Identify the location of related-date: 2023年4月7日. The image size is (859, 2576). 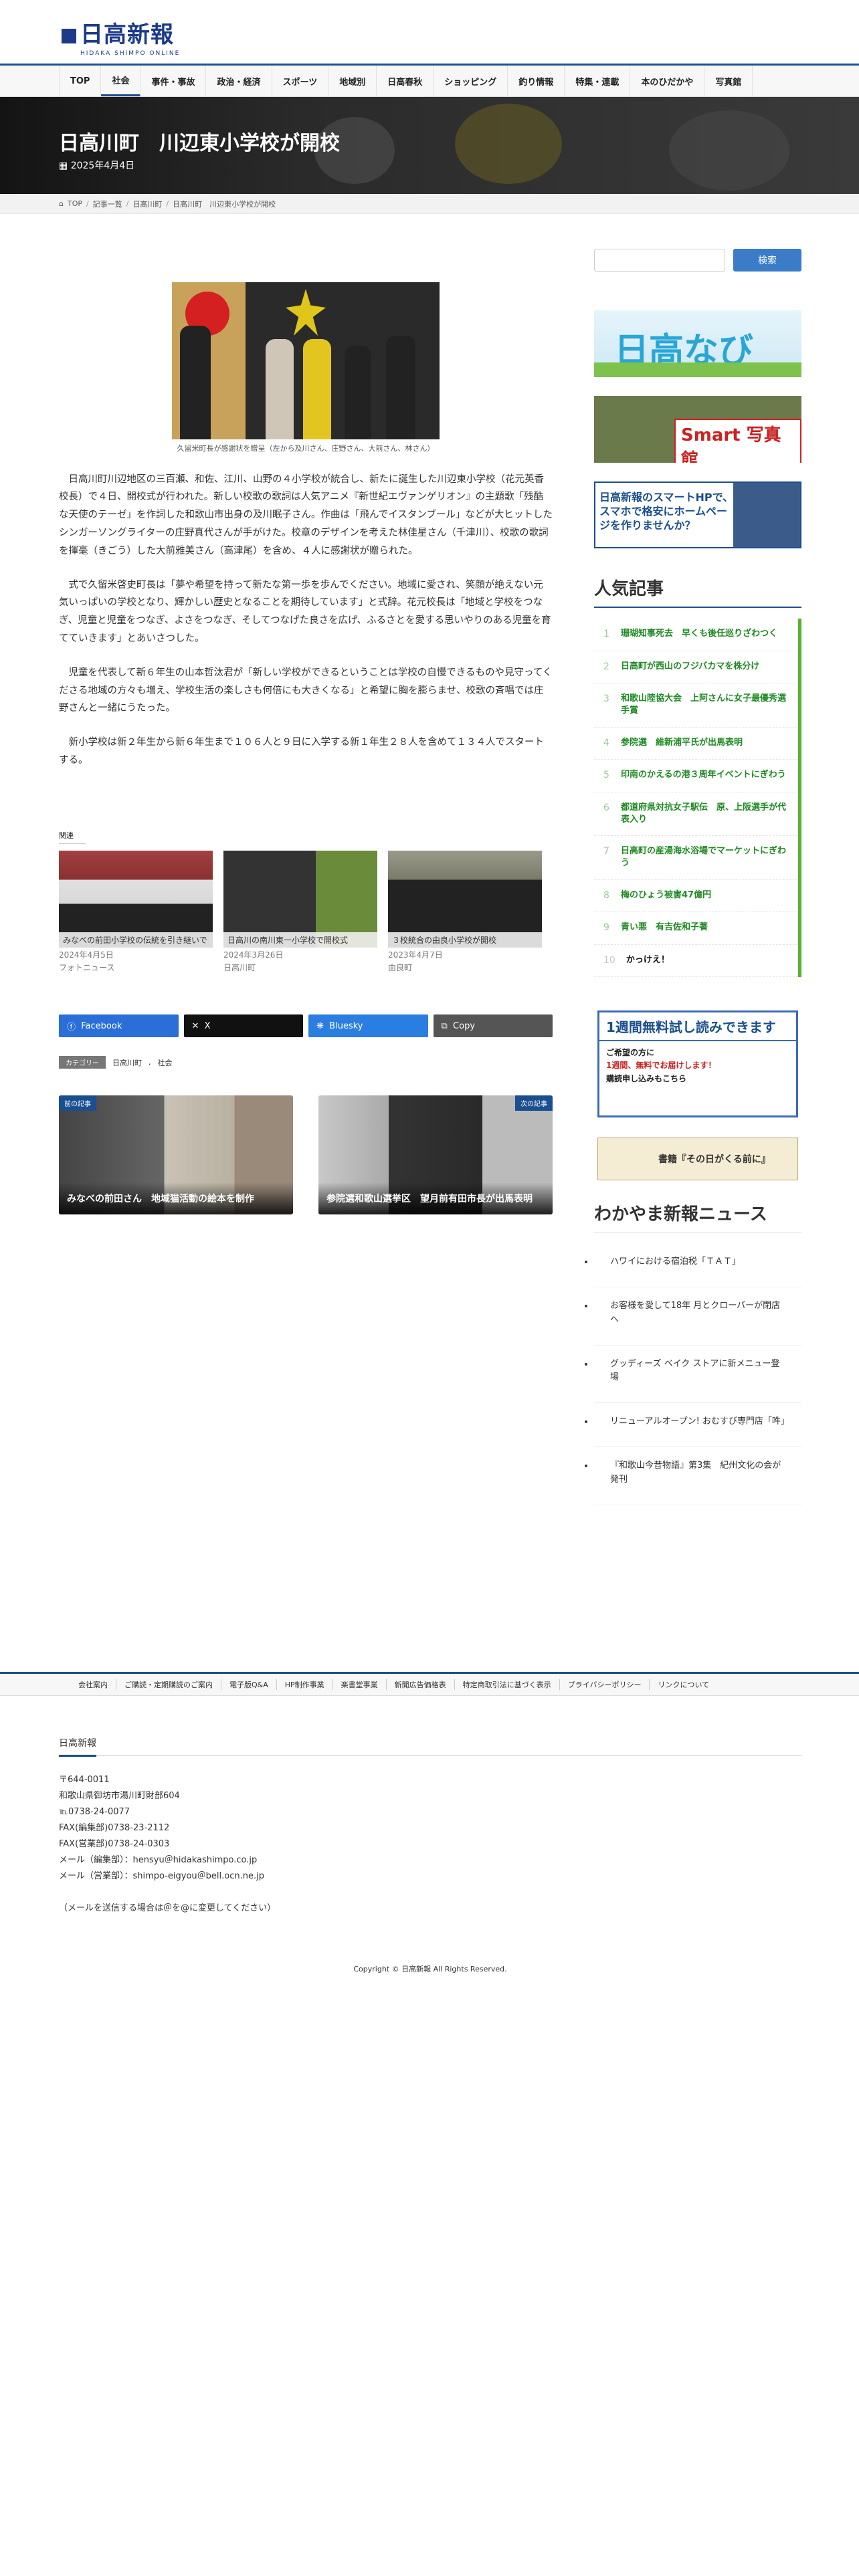
(416, 955).